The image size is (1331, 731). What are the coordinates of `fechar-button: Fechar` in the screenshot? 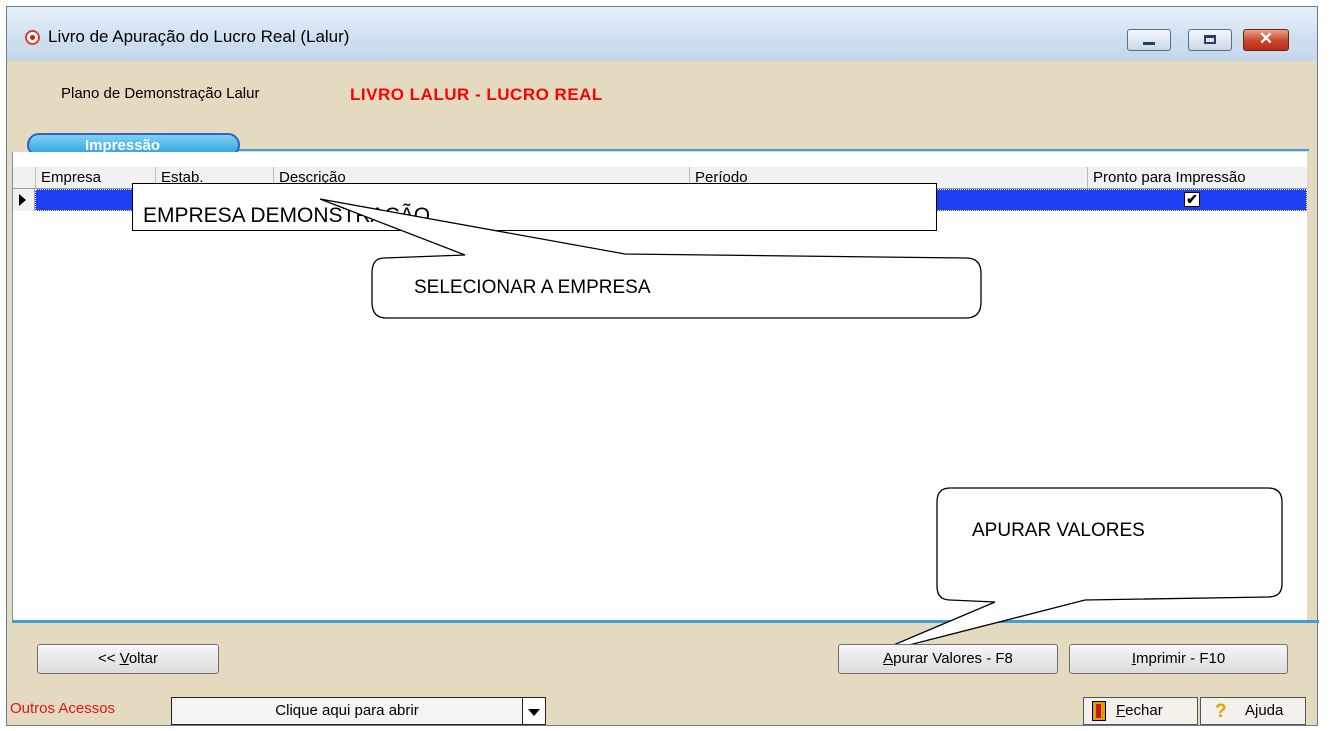 It's located at (1140, 711).